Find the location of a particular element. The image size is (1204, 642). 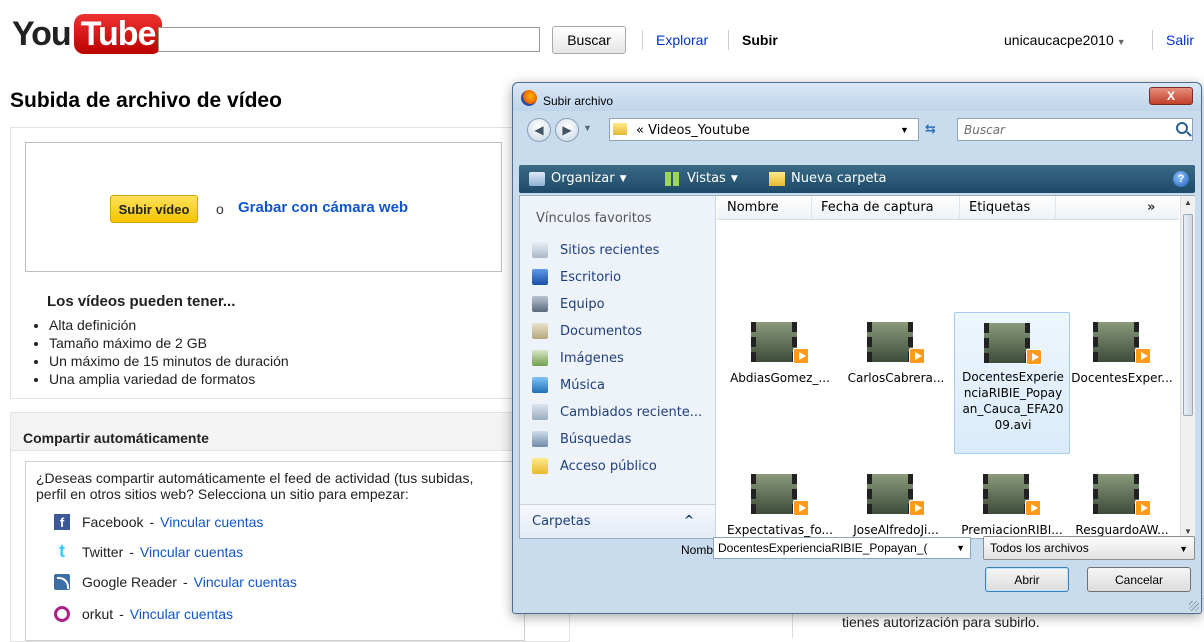

forward-button: ▶ is located at coordinates (567, 130).